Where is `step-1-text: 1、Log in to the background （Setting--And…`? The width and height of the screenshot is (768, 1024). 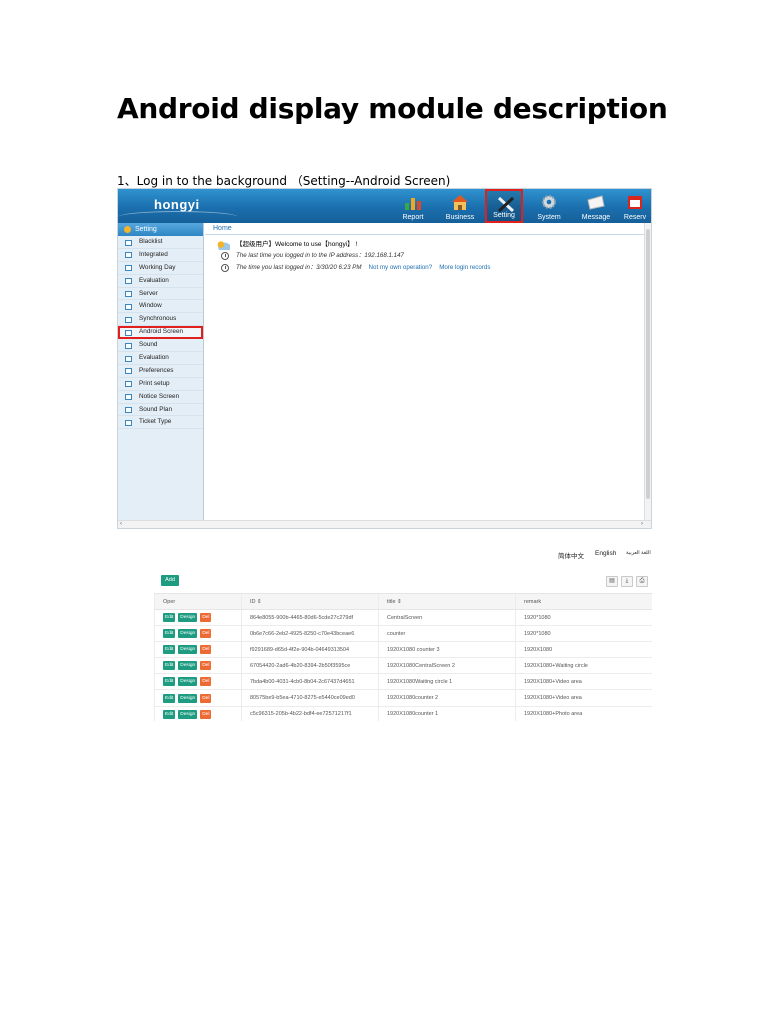
step-1-text: 1、Log in to the background （Setting--And… is located at coordinates (284, 181).